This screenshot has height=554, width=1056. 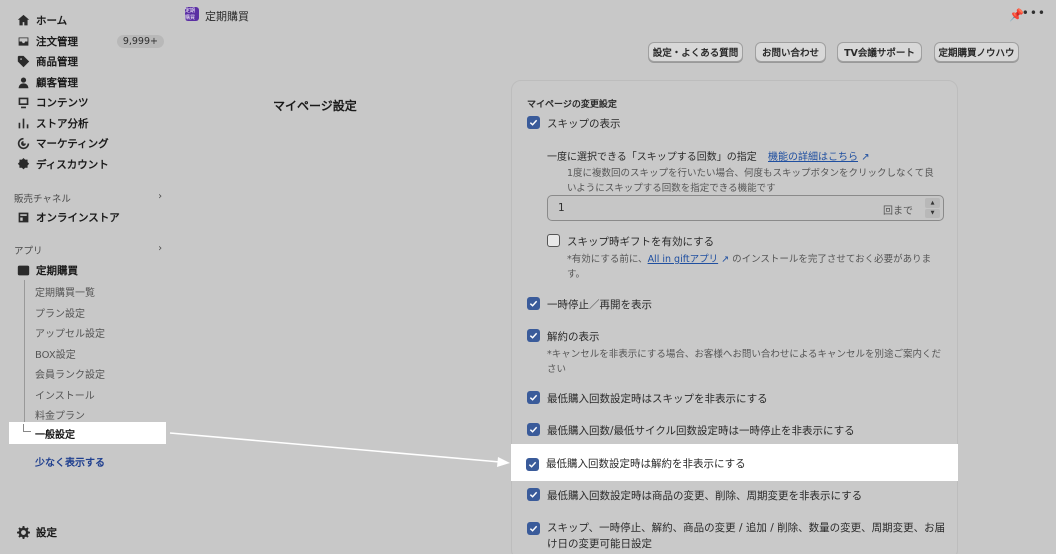 What do you see at coordinates (88, 270) in the screenshot?
I see `nav-app-subscription: 定期購買` at bounding box center [88, 270].